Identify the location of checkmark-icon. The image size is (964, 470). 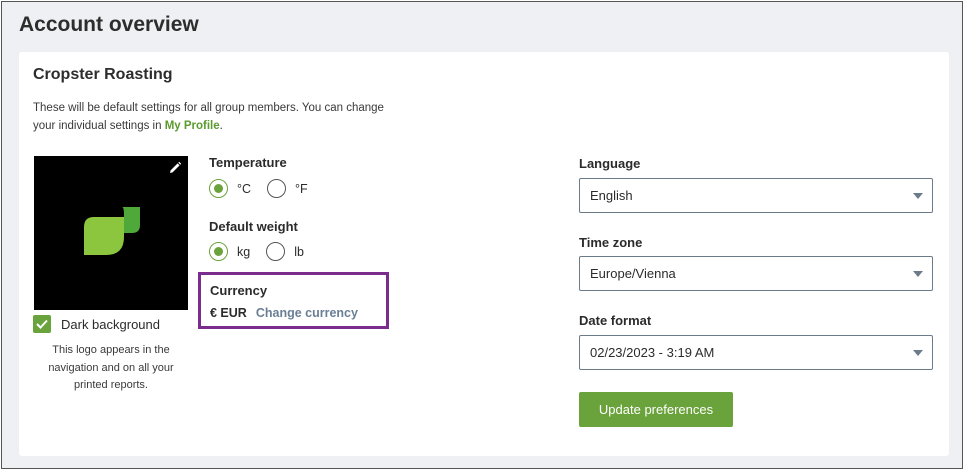
(42, 324).